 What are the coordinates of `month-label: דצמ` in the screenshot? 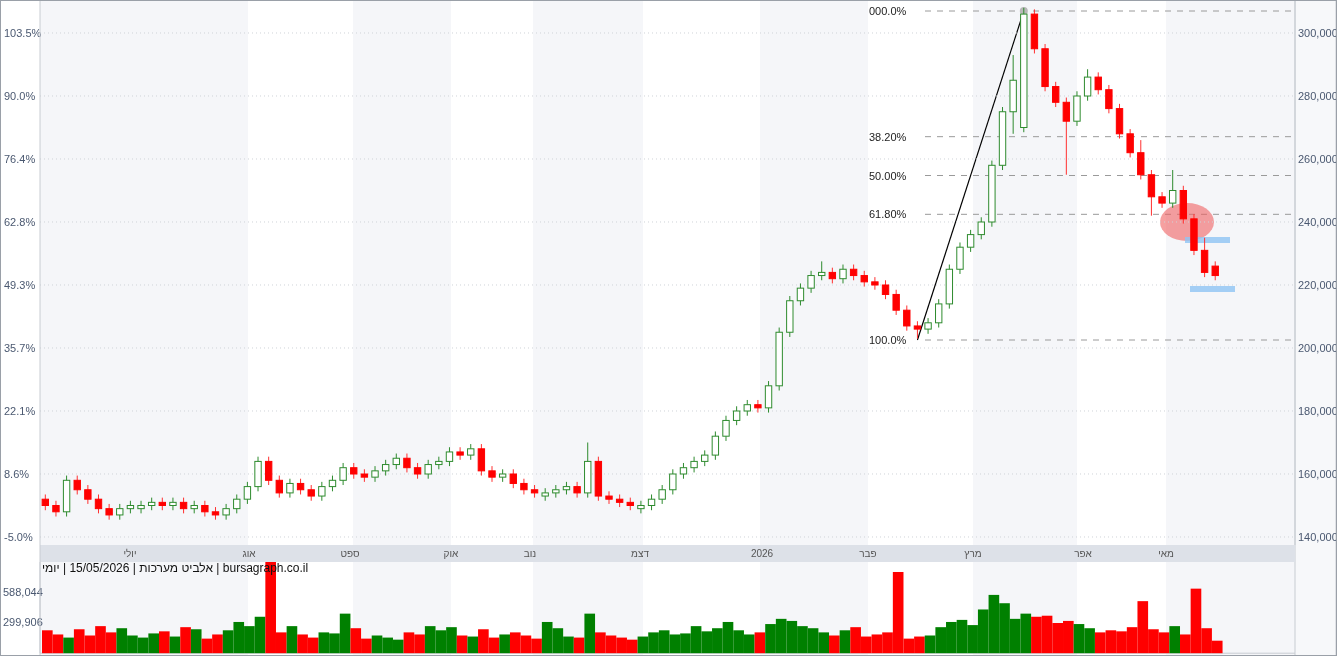 It's located at (640, 553).